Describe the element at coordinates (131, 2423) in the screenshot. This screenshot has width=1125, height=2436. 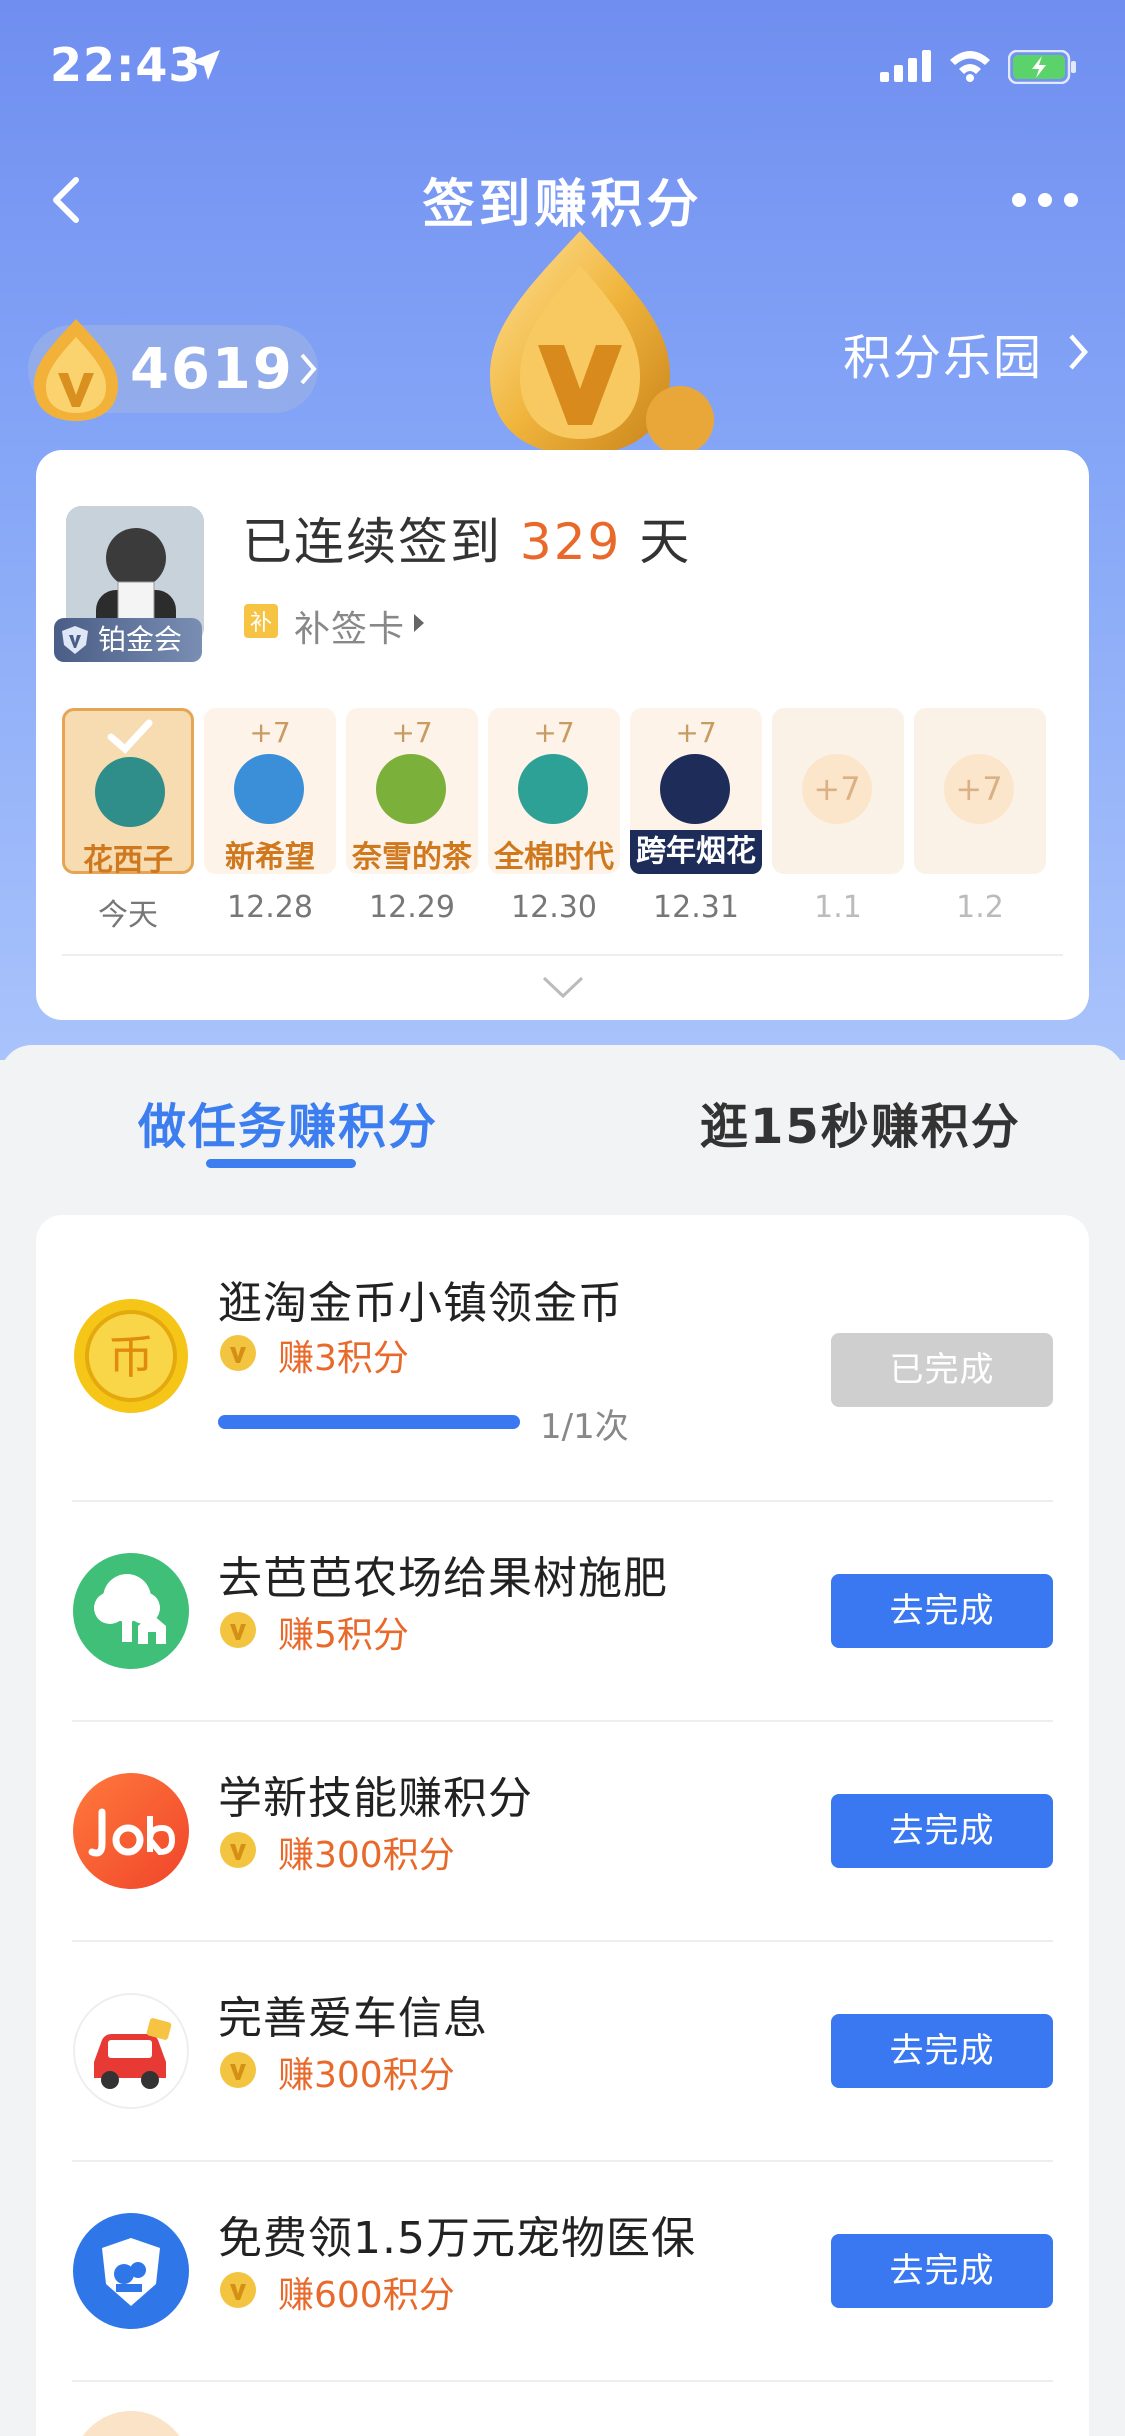
I see `partial-task-icon` at that location.